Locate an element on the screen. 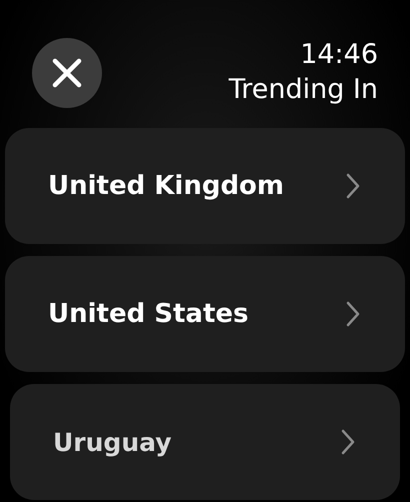  time-label: 14:46 is located at coordinates (339, 55).